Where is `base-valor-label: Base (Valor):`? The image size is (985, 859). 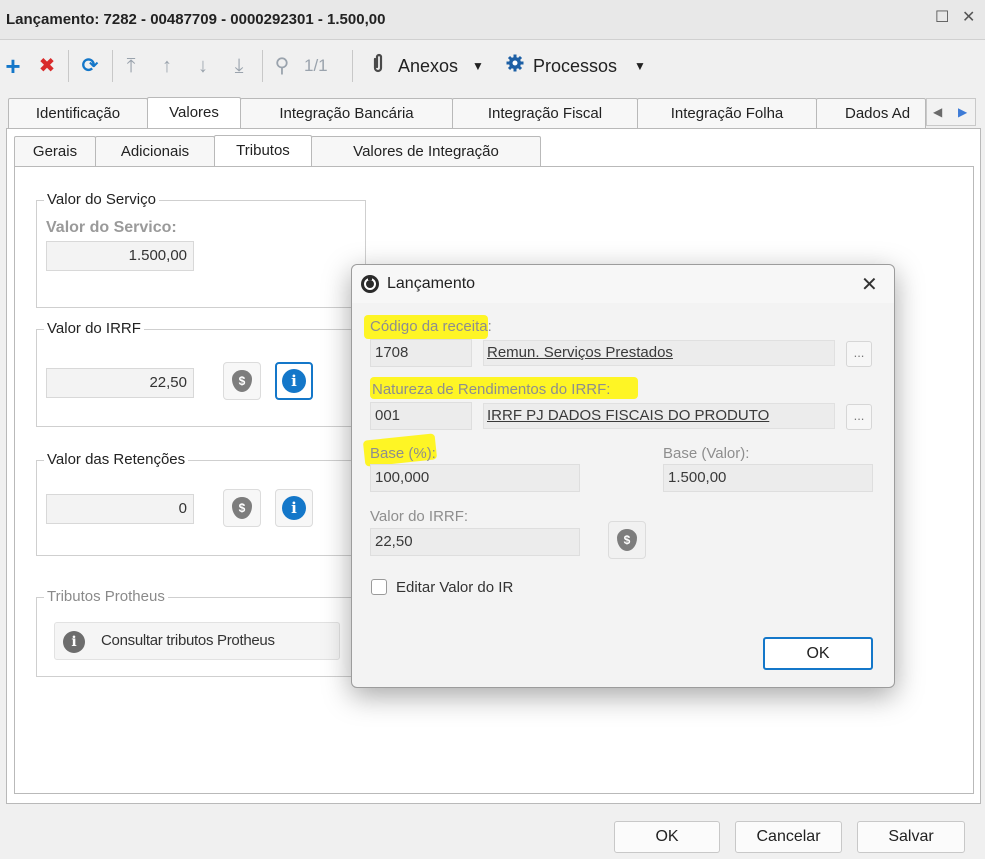
base-valor-label: Base (Valor): is located at coordinates (706, 453).